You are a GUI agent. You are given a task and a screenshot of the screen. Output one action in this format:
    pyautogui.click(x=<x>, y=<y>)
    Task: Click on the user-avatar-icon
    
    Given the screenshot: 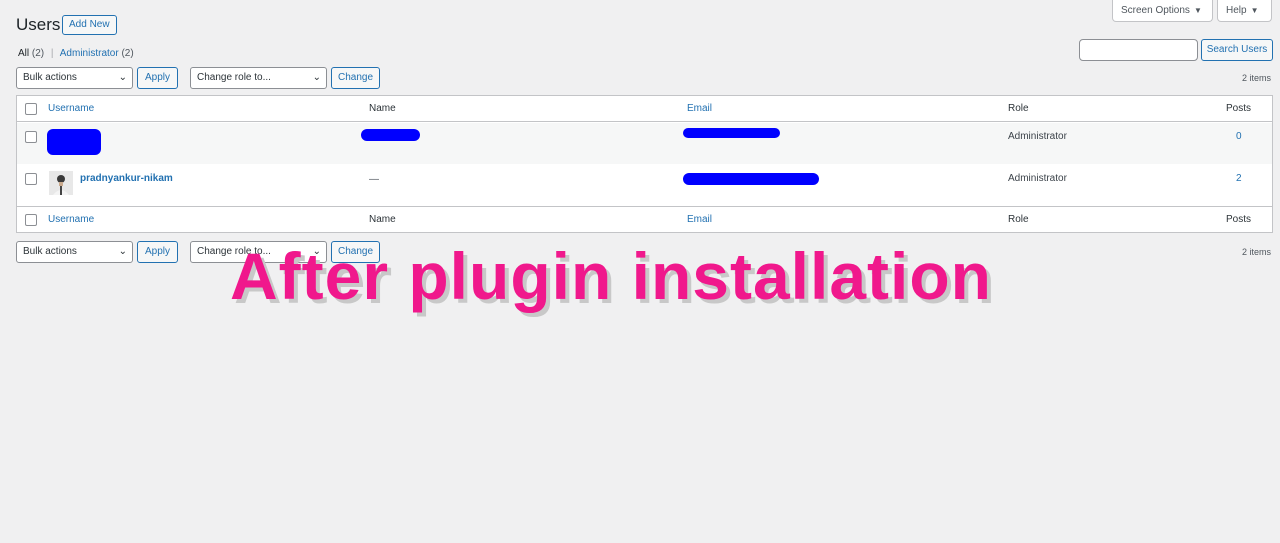 What is the action you would take?
    pyautogui.click(x=61, y=183)
    